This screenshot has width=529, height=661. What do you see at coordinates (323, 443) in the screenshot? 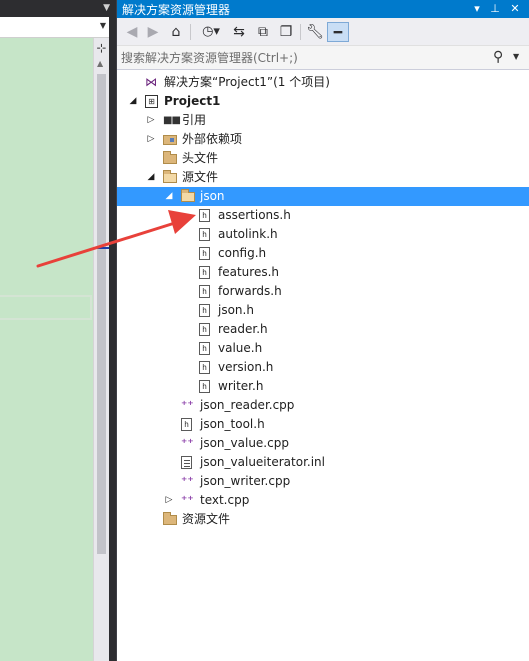
I see `tree-item: ⁺⁺ json_value.cpp` at bounding box center [323, 443].